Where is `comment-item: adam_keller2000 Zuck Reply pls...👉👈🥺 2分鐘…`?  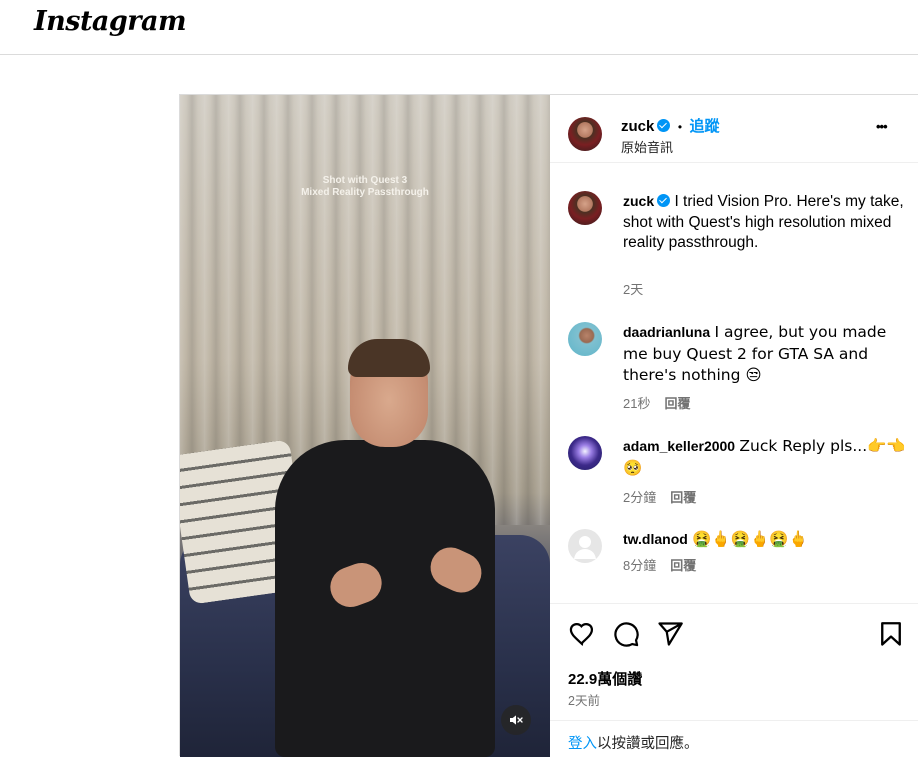 comment-item: adam_keller2000 Zuck Reply pls...👉👈🥺 2分鐘… is located at coordinates (740, 471).